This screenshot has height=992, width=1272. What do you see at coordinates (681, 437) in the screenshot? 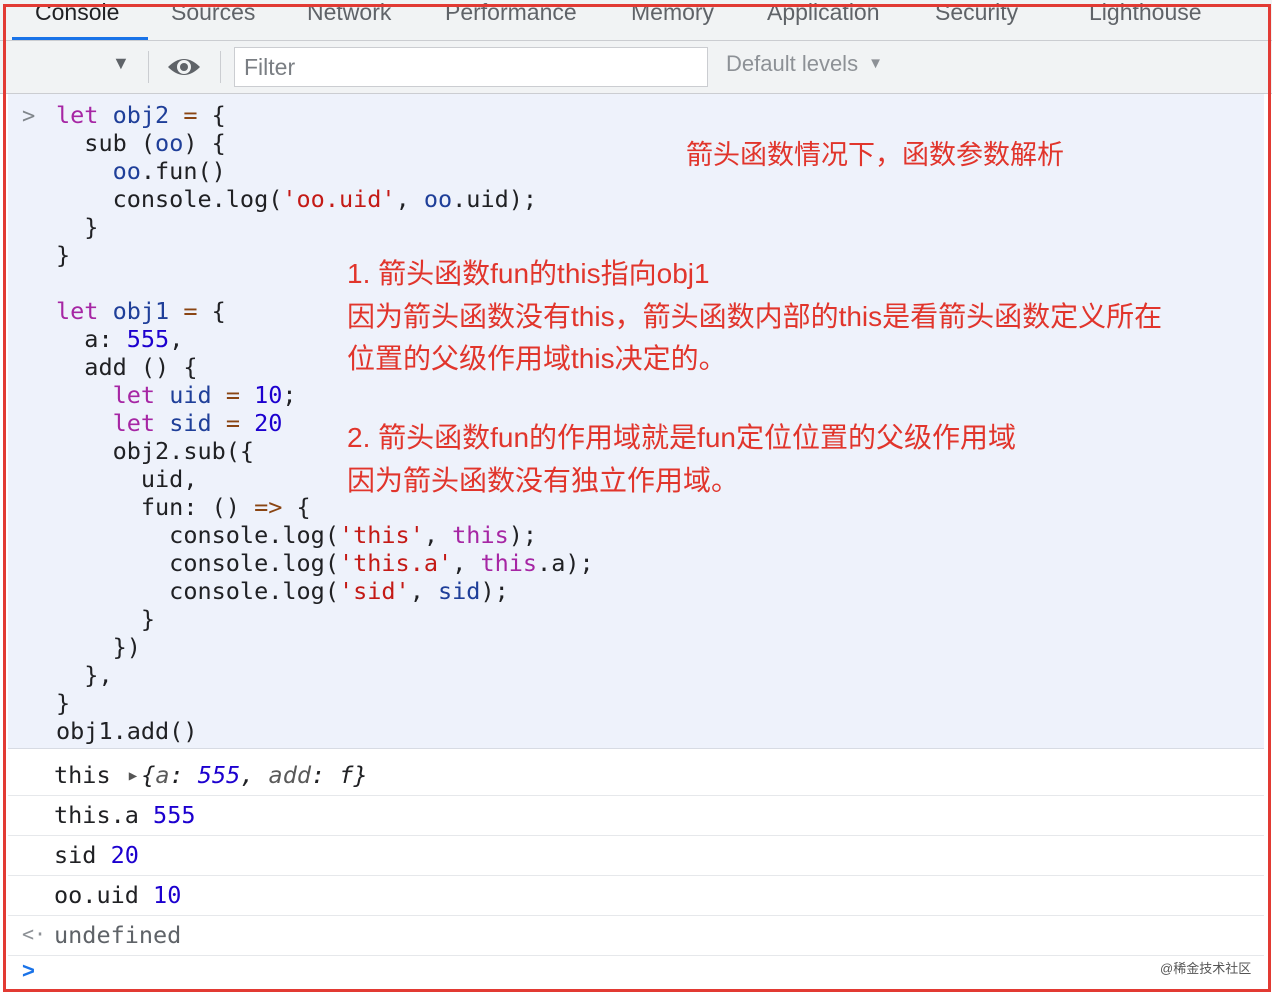
I see `annotation-note2-line1: 2. 箭头函数fun的作用域就是fun定位位置的父级作用域` at bounding box center [681, 437].